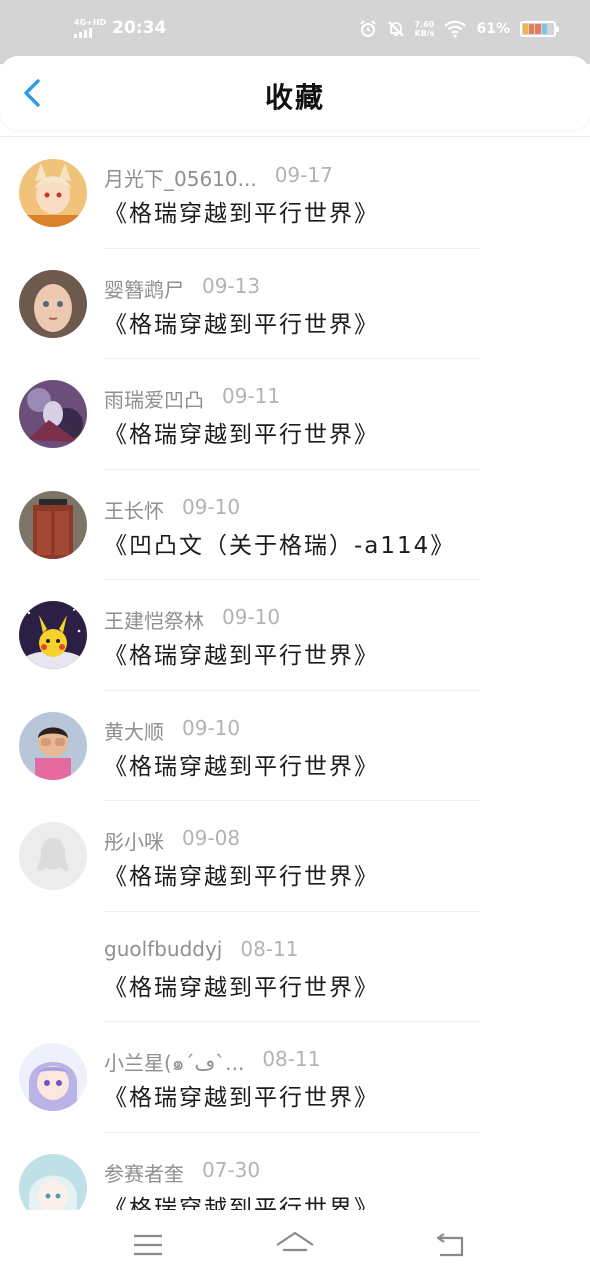 The image size is (590, 1280). I want to click on status-left: 4G+HD 20:34, so click(120, 28).